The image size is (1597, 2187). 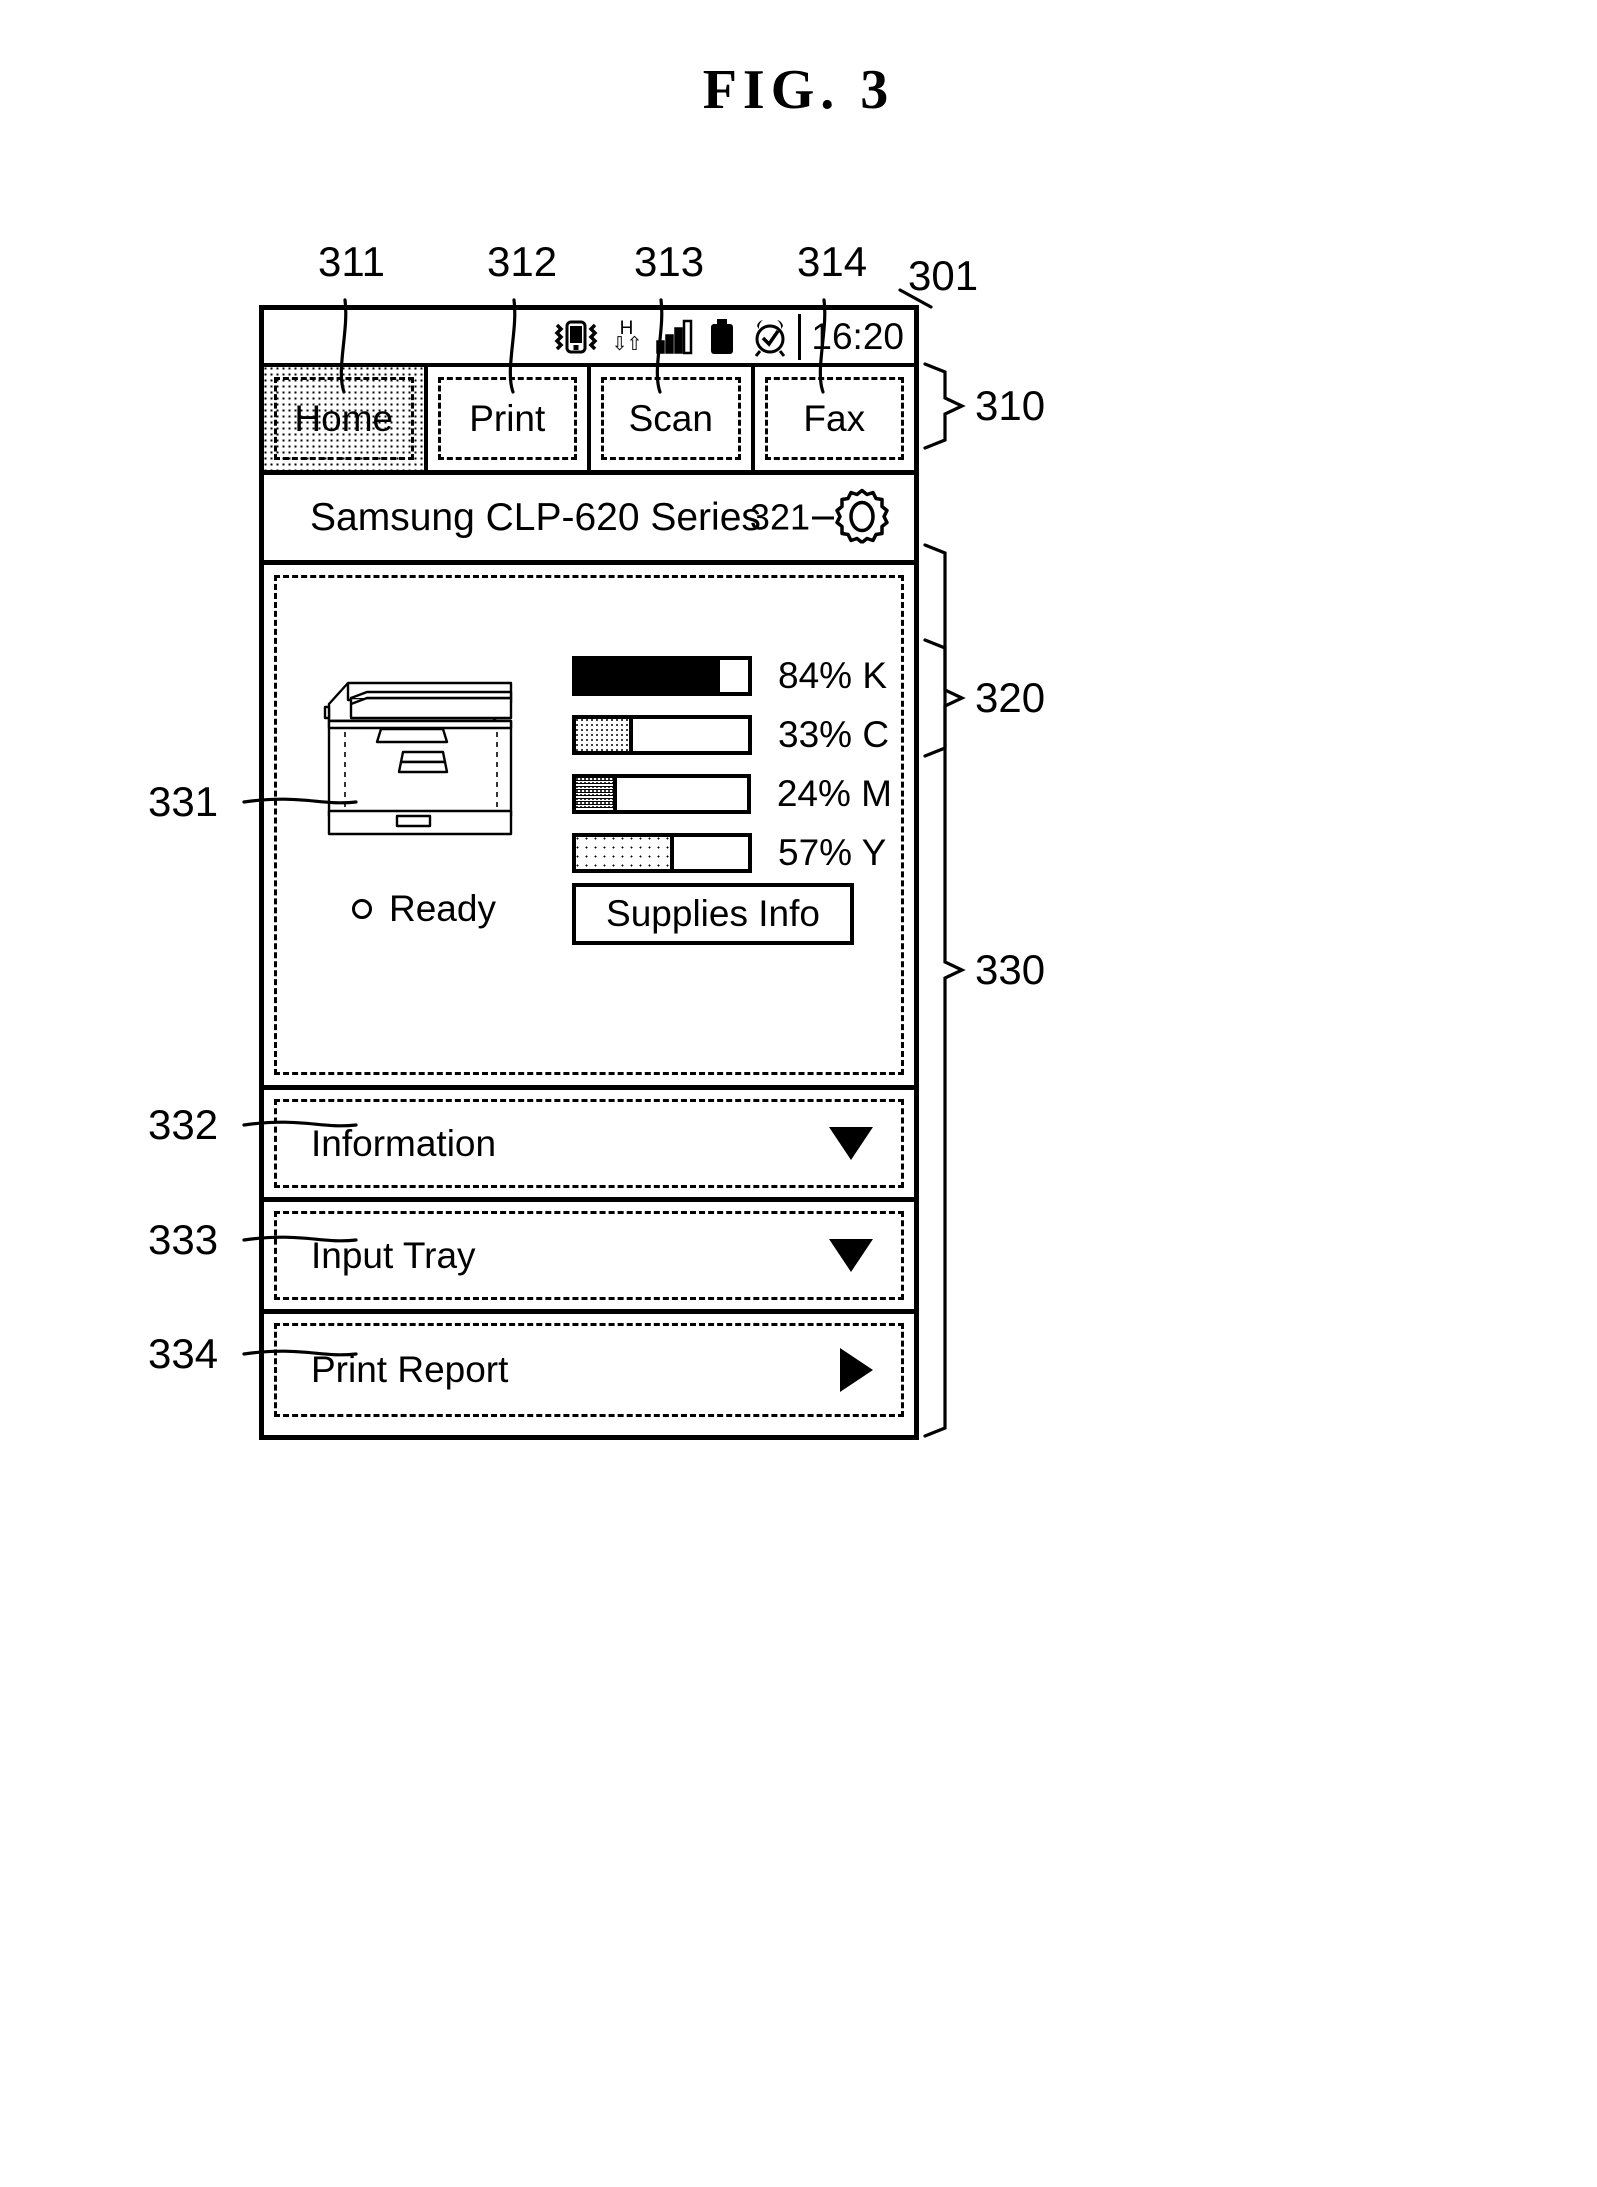 I want to click on menu-row-information-label: Information, so click(x=404, y=1143).